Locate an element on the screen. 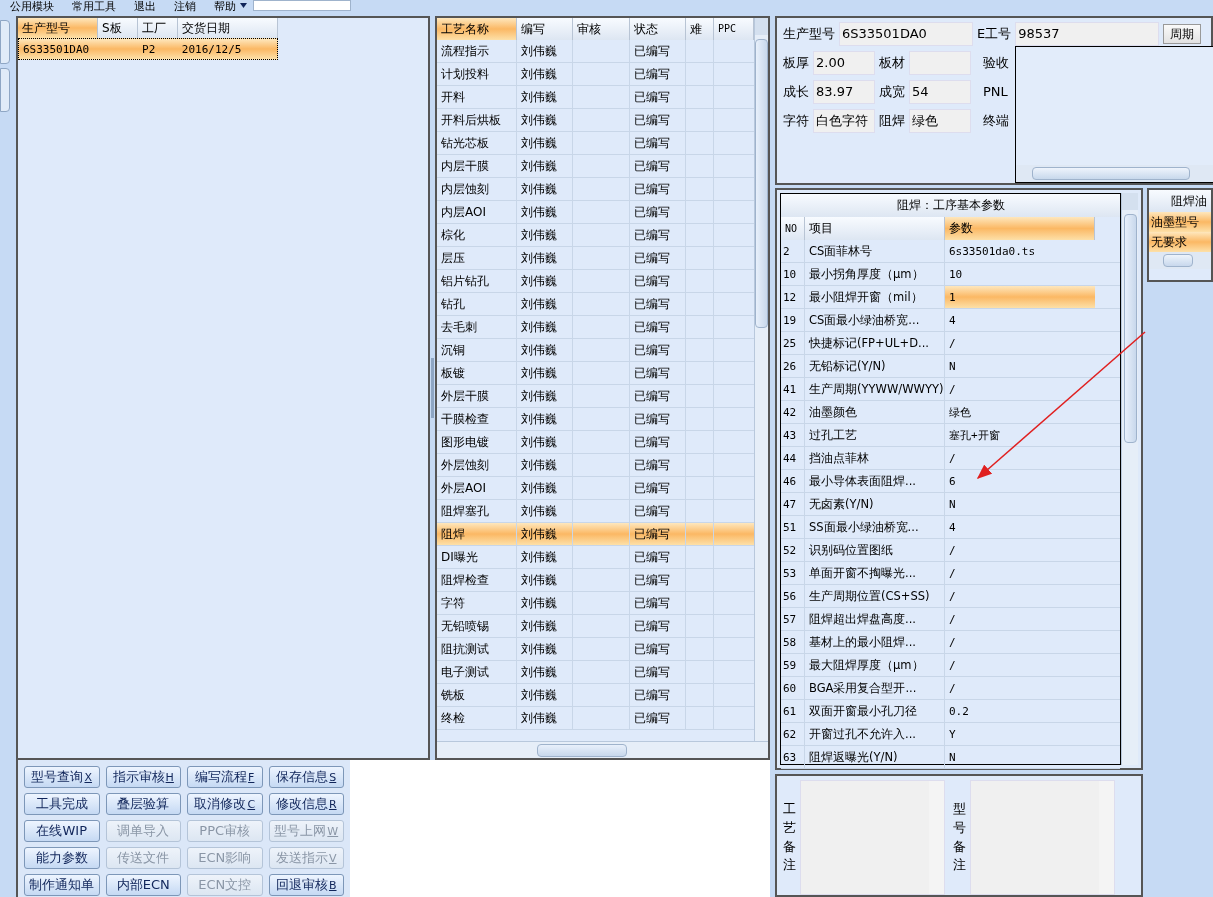 The image size is (1213, 897). table-row: 41 生产周期(YYWW/WWYY) / is located at coordinates (950, 389).